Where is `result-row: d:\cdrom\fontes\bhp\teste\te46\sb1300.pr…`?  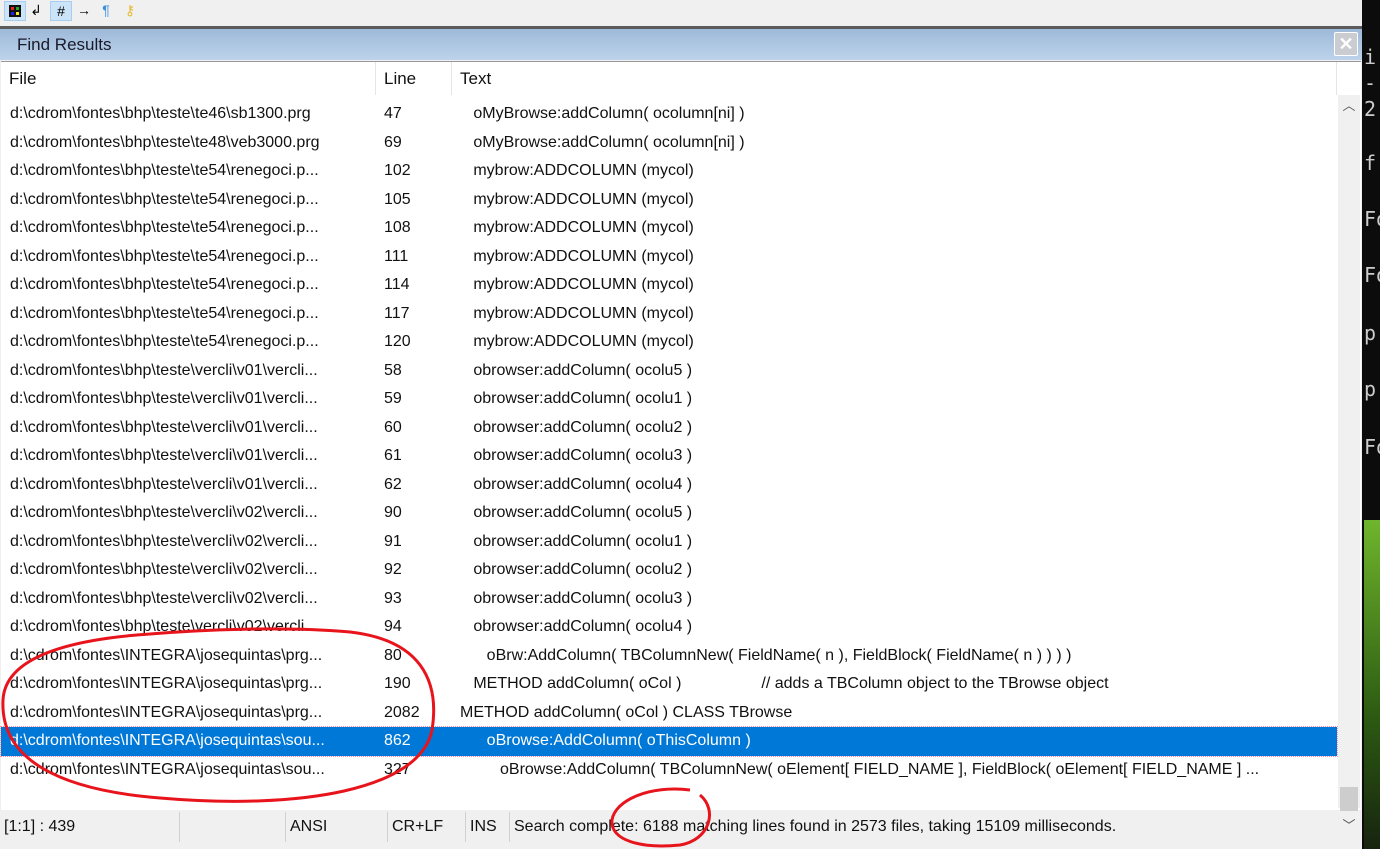 result-row: d:\cdrom\fontes\bhp\teste\te46\sb1300.pr… is located at coordinates (669, 114).